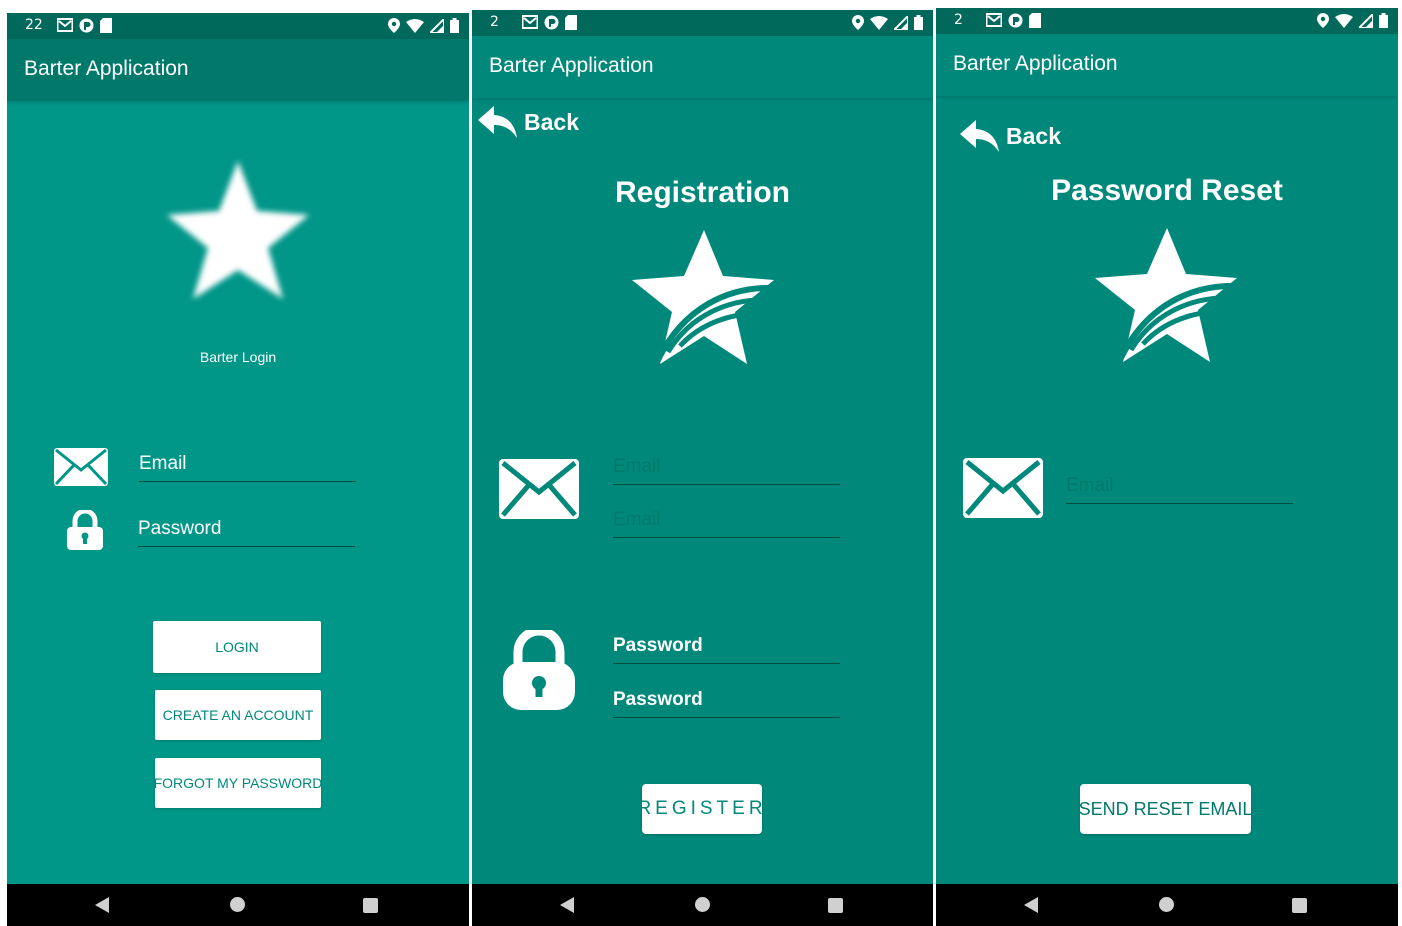 The image size is (1402, 926). I want to click on confirm-email-field: Email, so click(726, 523).